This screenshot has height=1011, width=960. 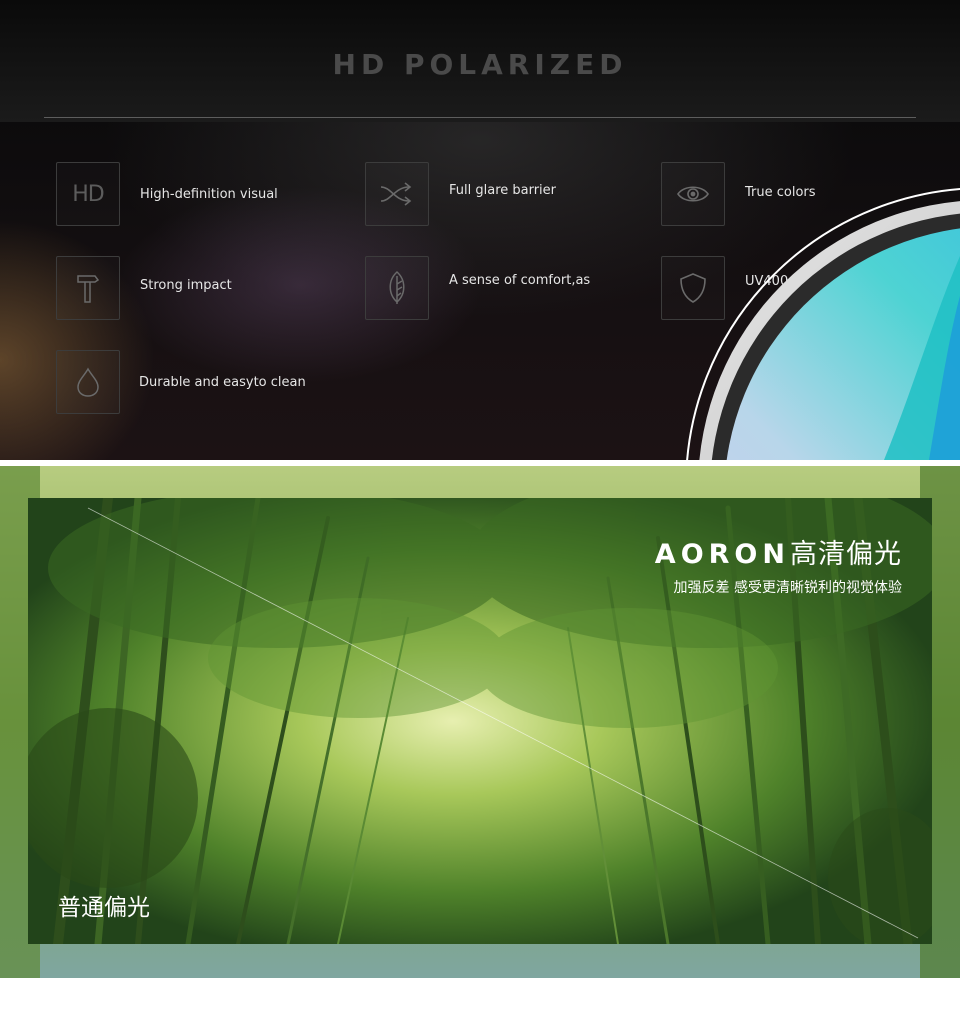 I want to click on divider, so click(x=480, y=117).